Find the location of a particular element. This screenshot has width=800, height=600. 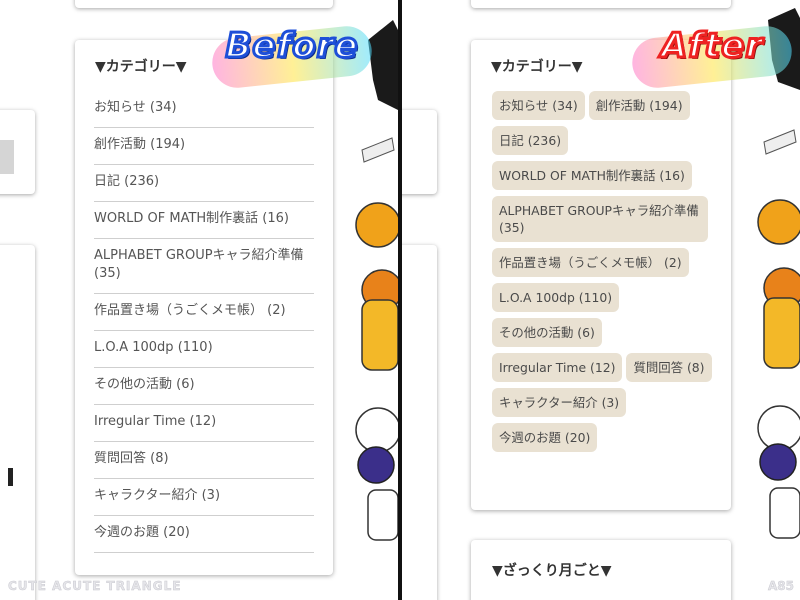

category-tag: 質問回答 (8) is located at coordinates (669, 367).